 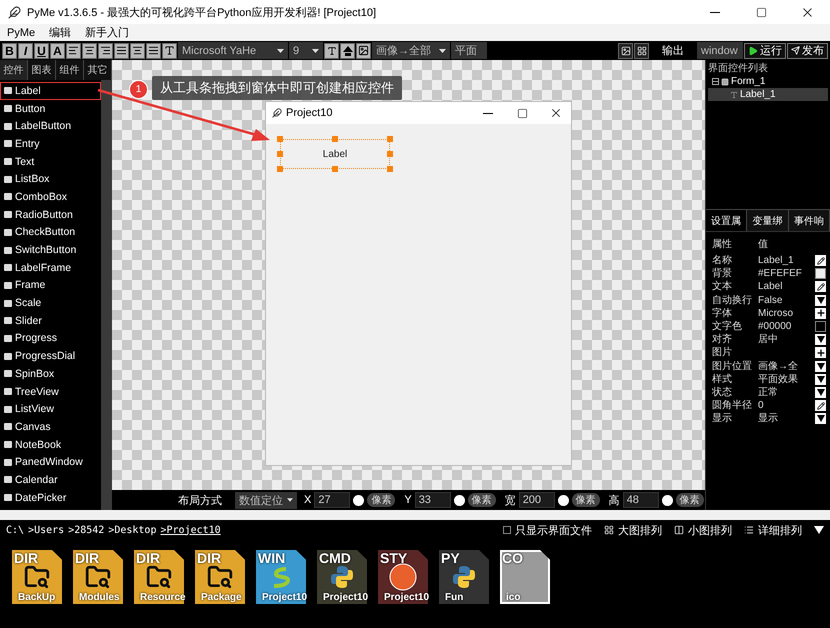 What do you see at coordinates (720, 50) in the screenshot?
I see `target-select: window` at bounding box center [720, 50].